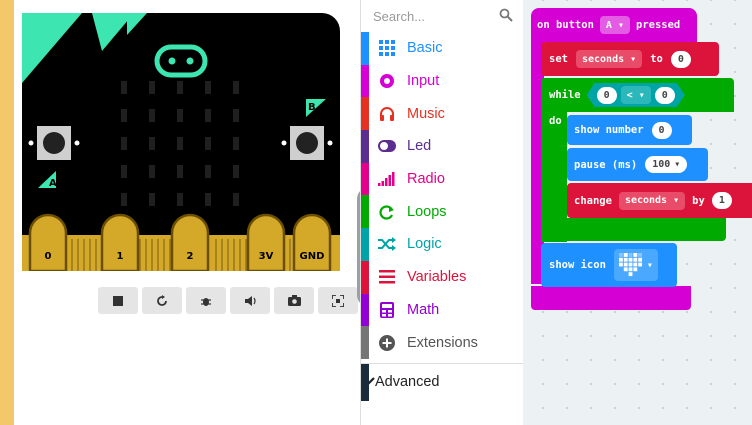 The image size is (752, 425). Describe the element at coordinates (629, 95) in the screenshot. I see `dropdown-value: <` at that location.